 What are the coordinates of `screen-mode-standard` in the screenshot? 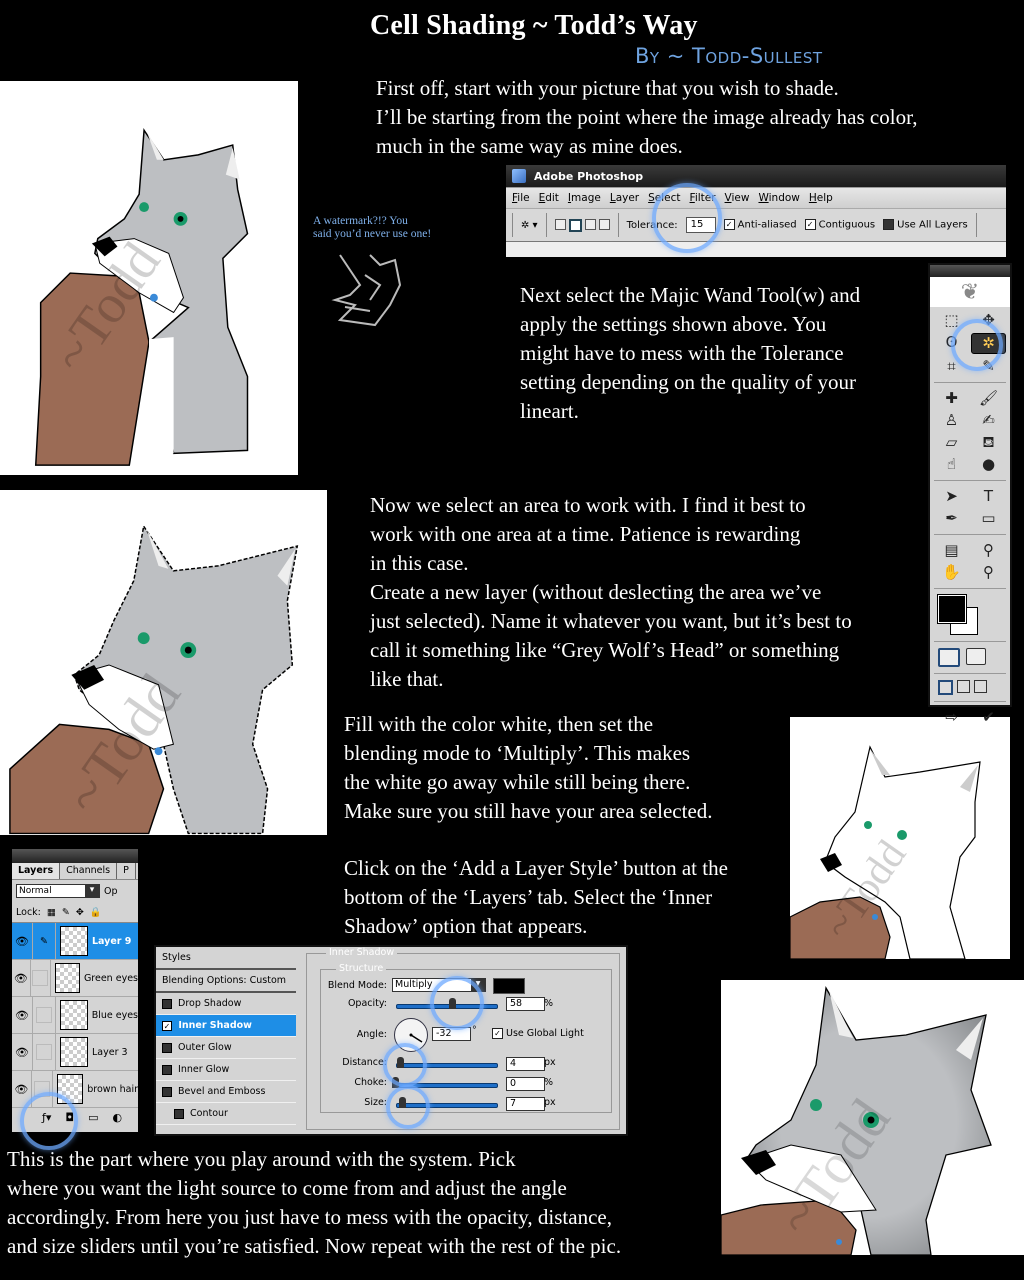 It's located at (945, 687).